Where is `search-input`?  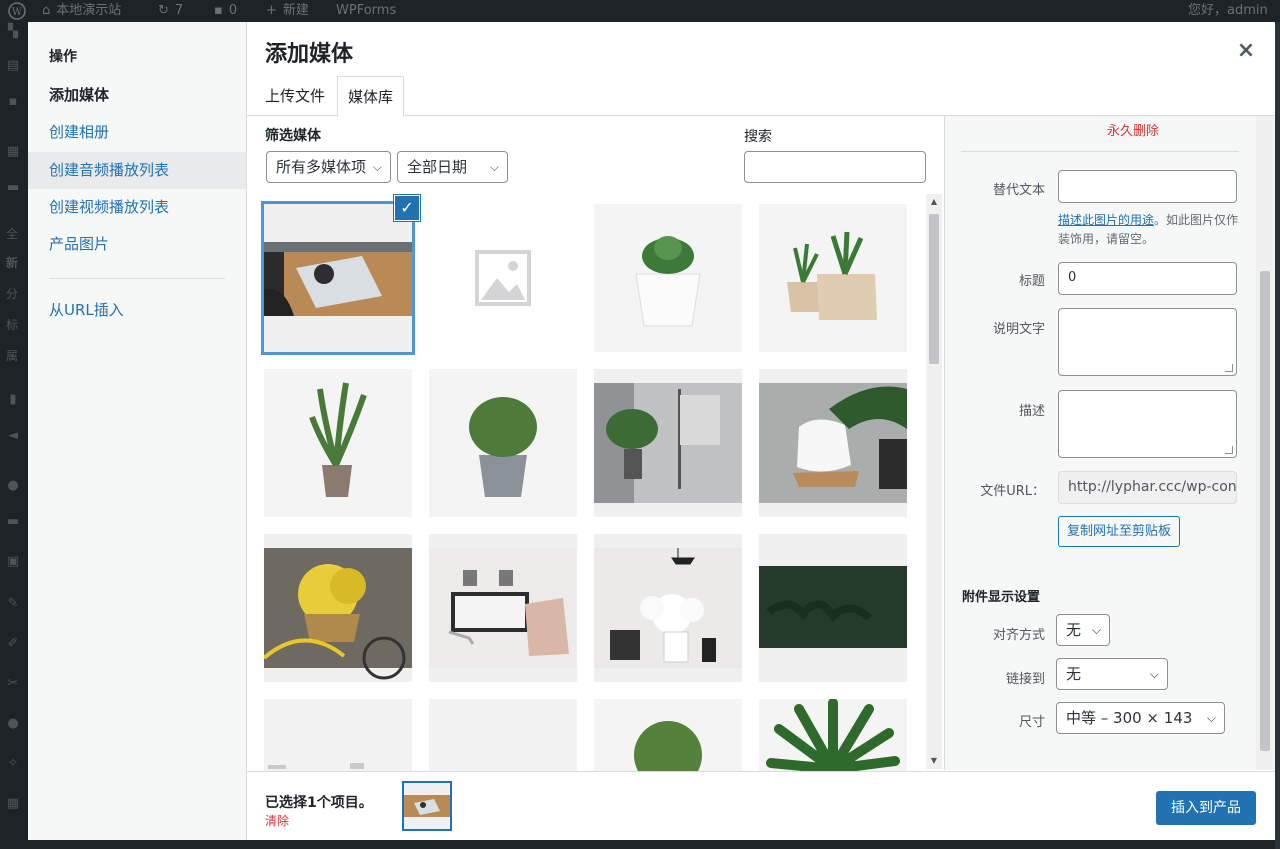
search-input is located at coordinates (835, 167).